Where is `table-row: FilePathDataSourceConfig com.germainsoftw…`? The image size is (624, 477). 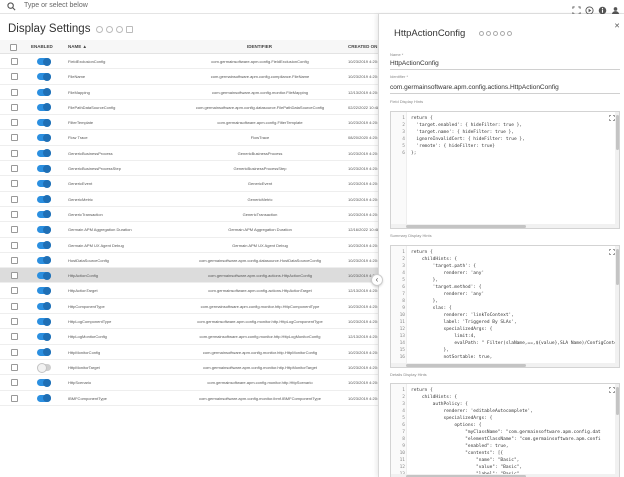
table-row: FilePathDataSourceConfig com.germainsoftw… is located at coordinates (189, 108).